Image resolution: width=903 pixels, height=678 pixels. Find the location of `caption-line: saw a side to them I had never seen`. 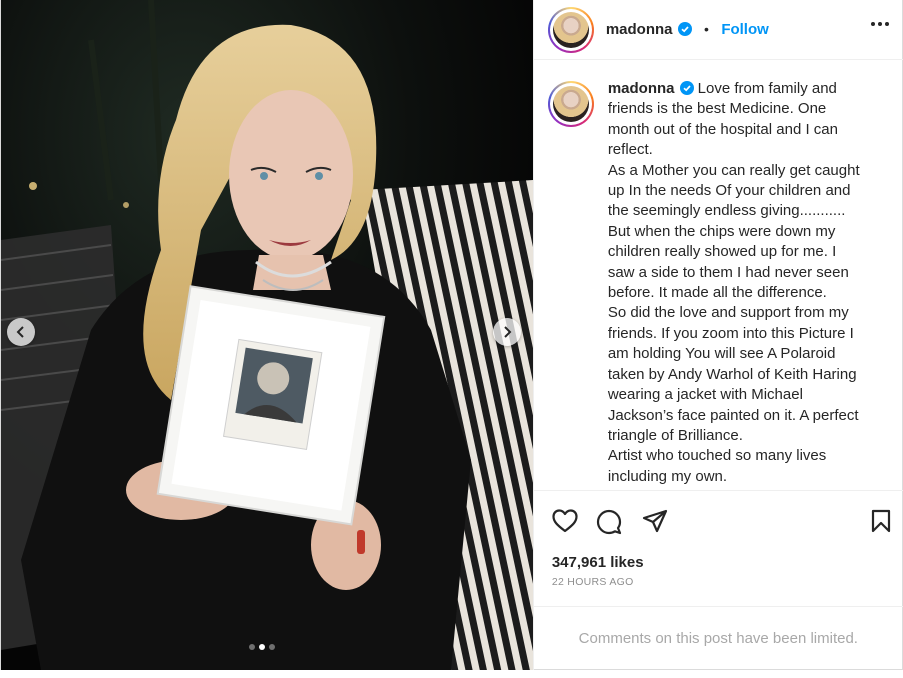

caption-line: saw a side to them I had never seen is located at coordinates (728, 272).